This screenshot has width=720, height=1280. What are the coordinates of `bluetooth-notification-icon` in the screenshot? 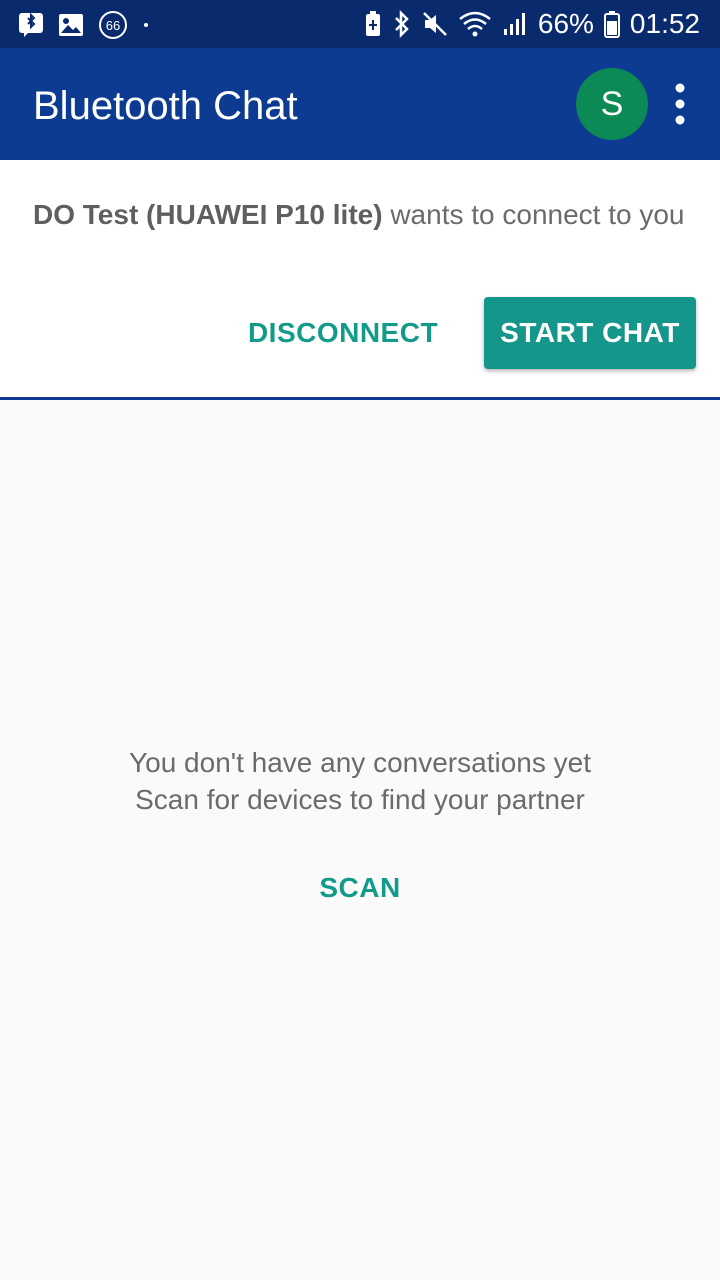 It's located at (31, 24).